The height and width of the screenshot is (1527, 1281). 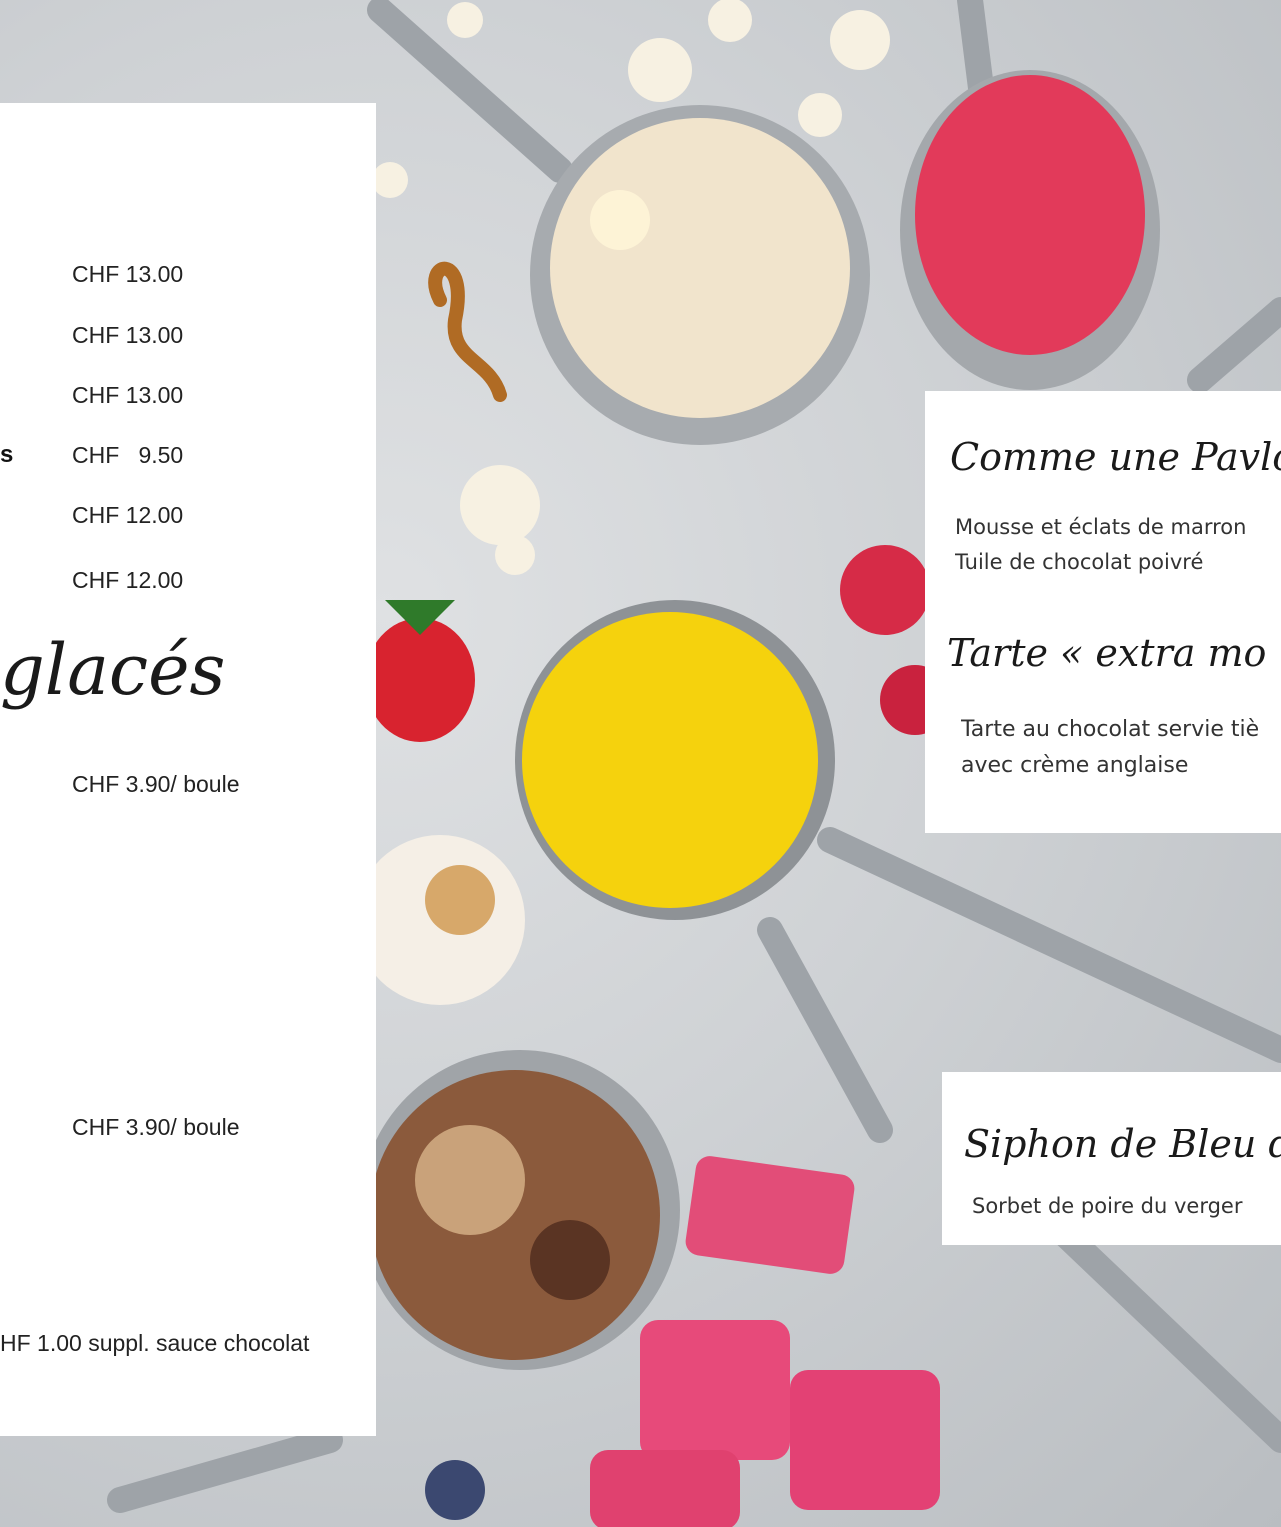 I want to click on price-6: CHF 12.00, so click(x=128, y=580).